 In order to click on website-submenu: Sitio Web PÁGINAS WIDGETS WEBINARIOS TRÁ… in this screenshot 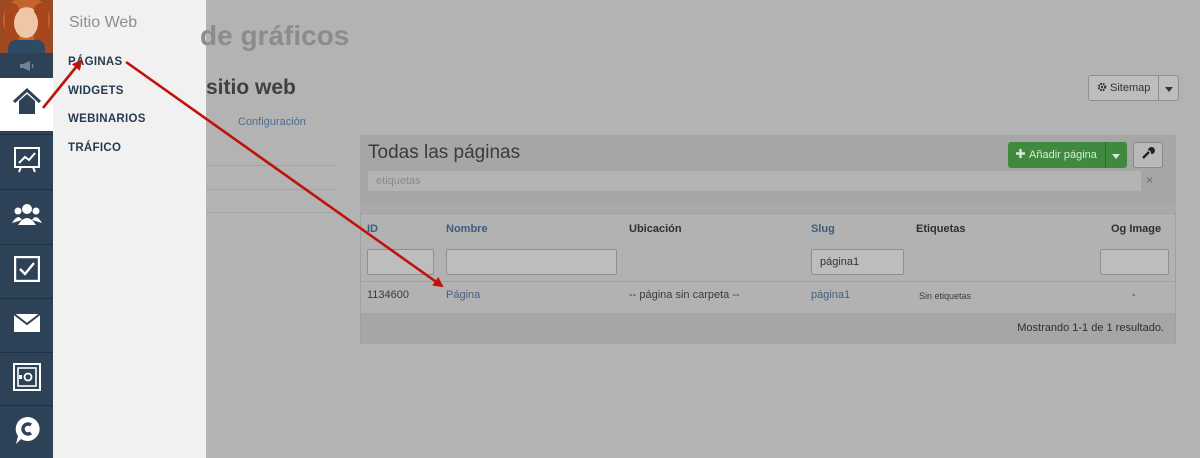, I will do `click(129, 229)`.